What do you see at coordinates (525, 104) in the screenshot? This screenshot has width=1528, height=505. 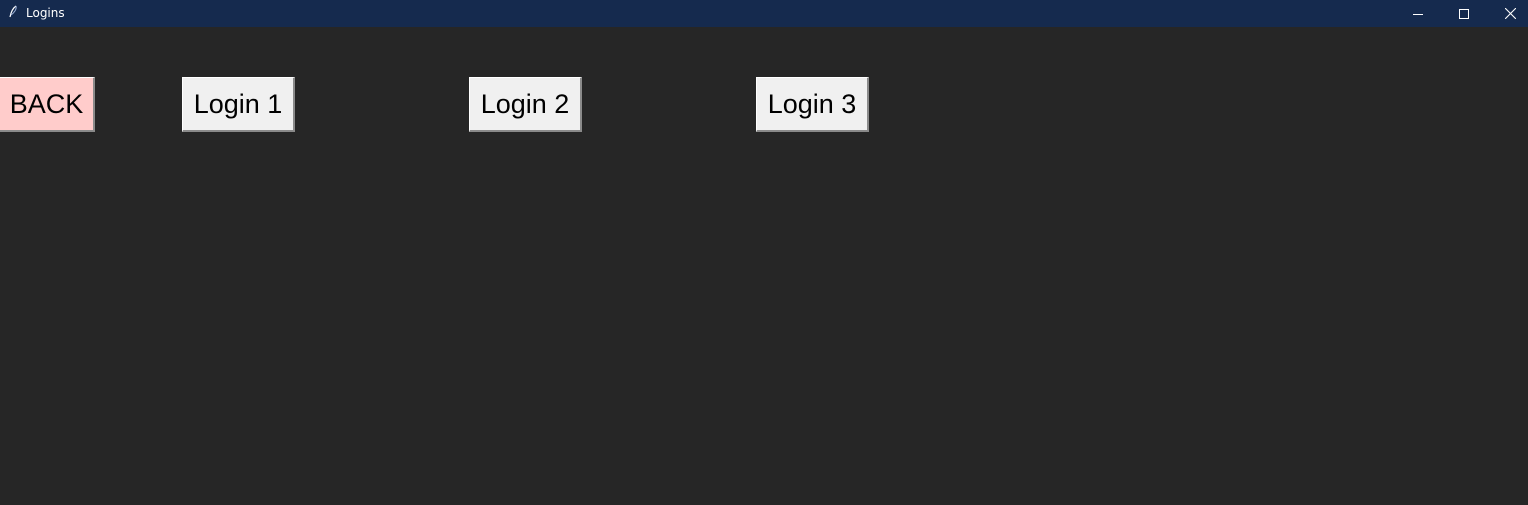 I see `login-2-button: Login 2` at bounding box center [525, 104].